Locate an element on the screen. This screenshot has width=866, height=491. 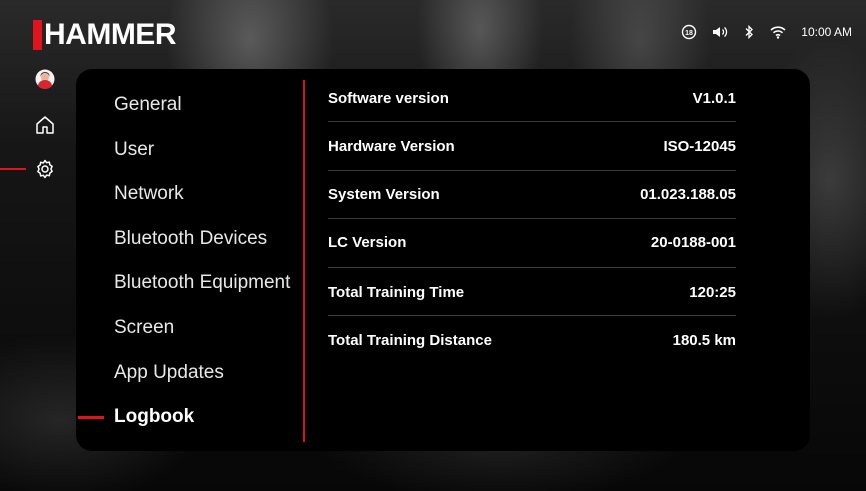
home-icon is located at coordinates (45, 125).